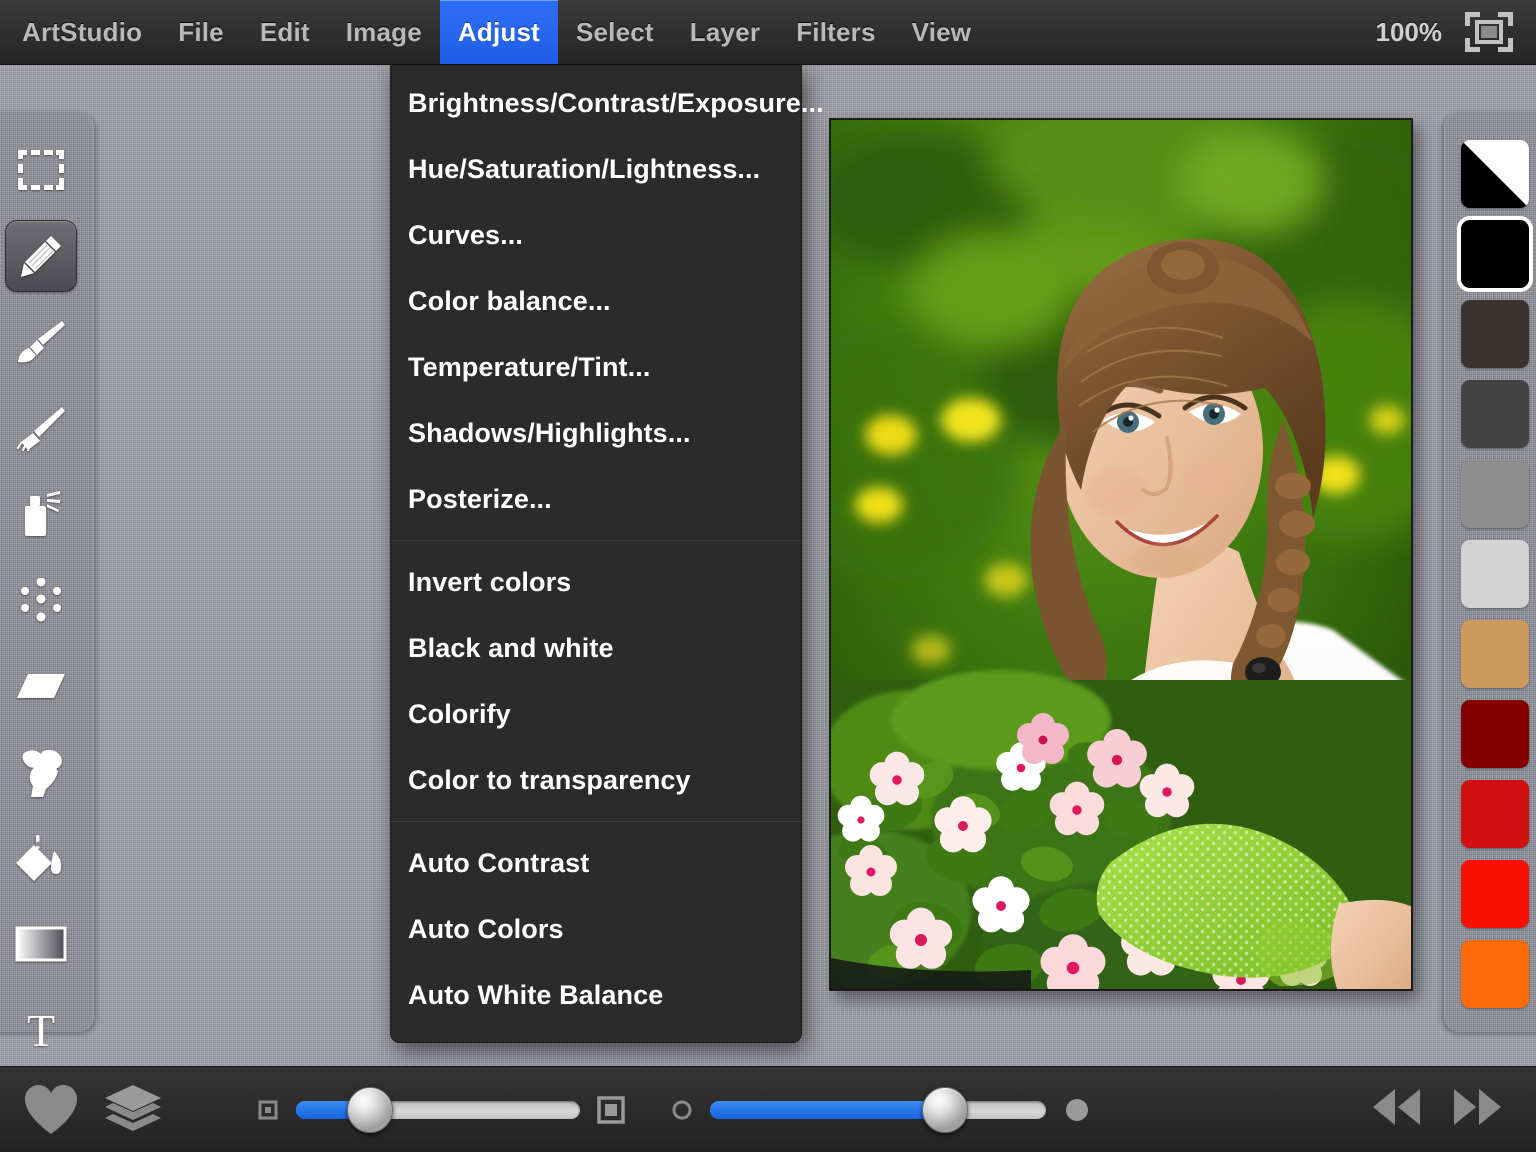 This screenshot has height=1152, width=1536. What do you see at coordinates (1396, 1107) in the screenshot?
I see `double-chevron-left-icon` at bounding box center [1396, 1107].